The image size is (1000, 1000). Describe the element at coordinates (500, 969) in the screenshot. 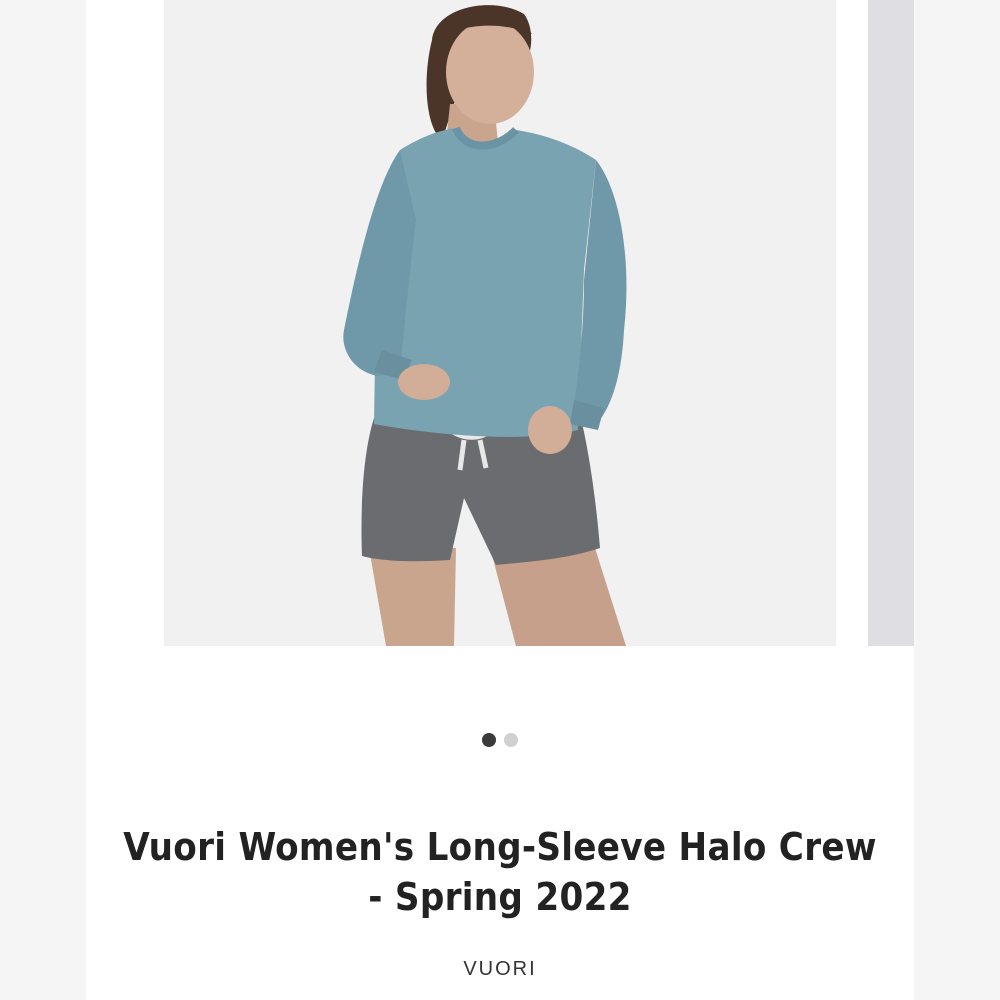

I see `product-brand: VUORI` at that location.